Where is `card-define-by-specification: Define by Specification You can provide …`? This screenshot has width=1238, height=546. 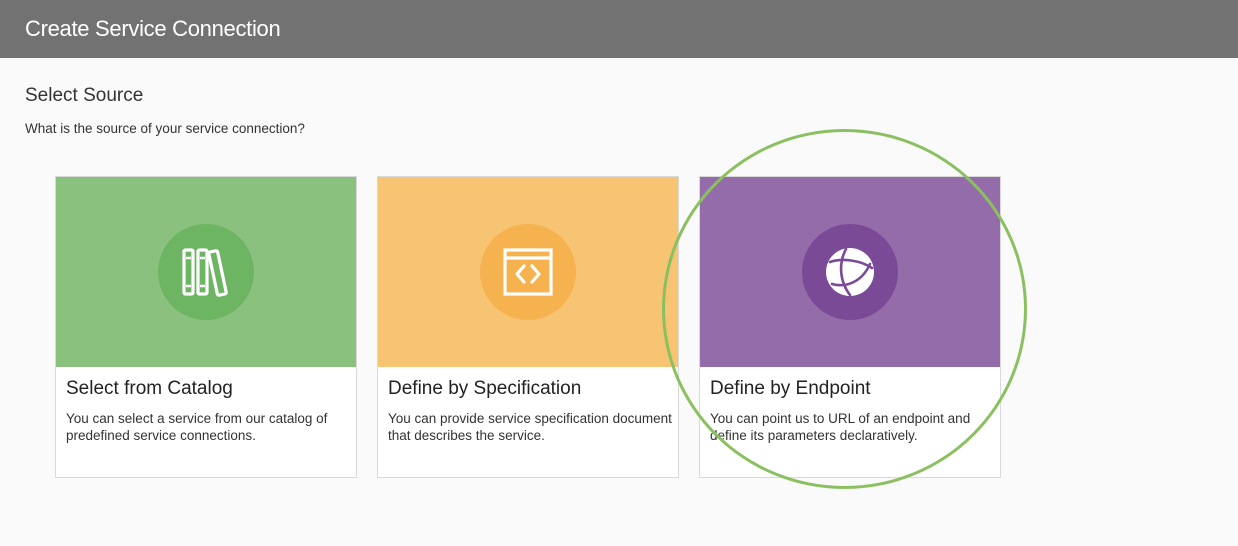 card-define-by-specification: Define by Specification You can provide … is located at coordinates (528, 327).